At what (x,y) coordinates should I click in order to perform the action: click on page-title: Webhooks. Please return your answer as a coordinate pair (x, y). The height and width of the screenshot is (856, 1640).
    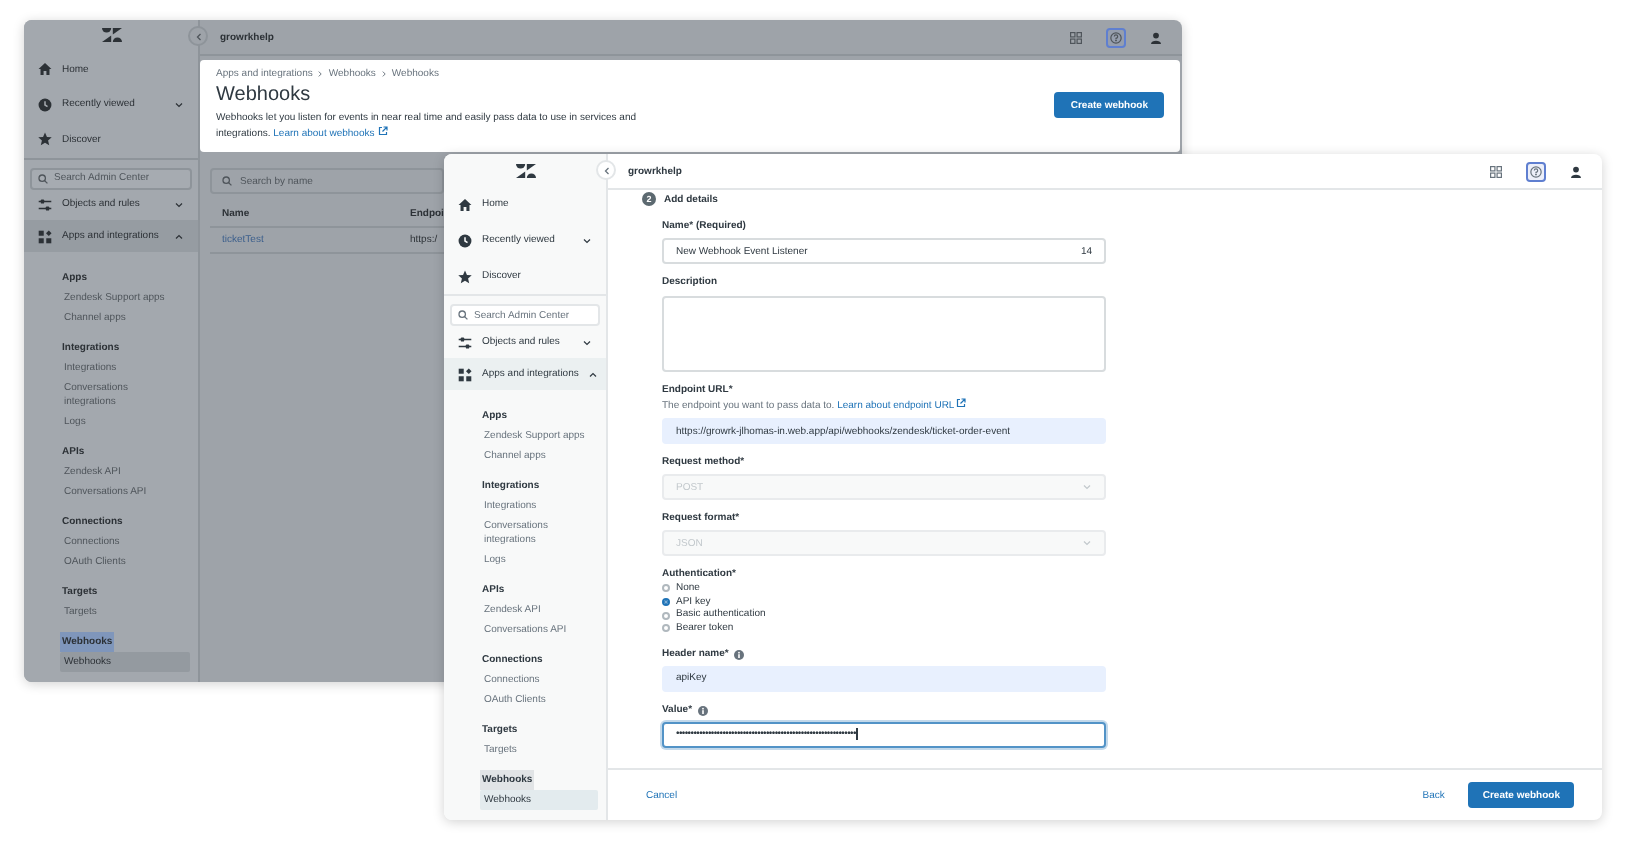
    Looking at the image, I should click on (264, 96).